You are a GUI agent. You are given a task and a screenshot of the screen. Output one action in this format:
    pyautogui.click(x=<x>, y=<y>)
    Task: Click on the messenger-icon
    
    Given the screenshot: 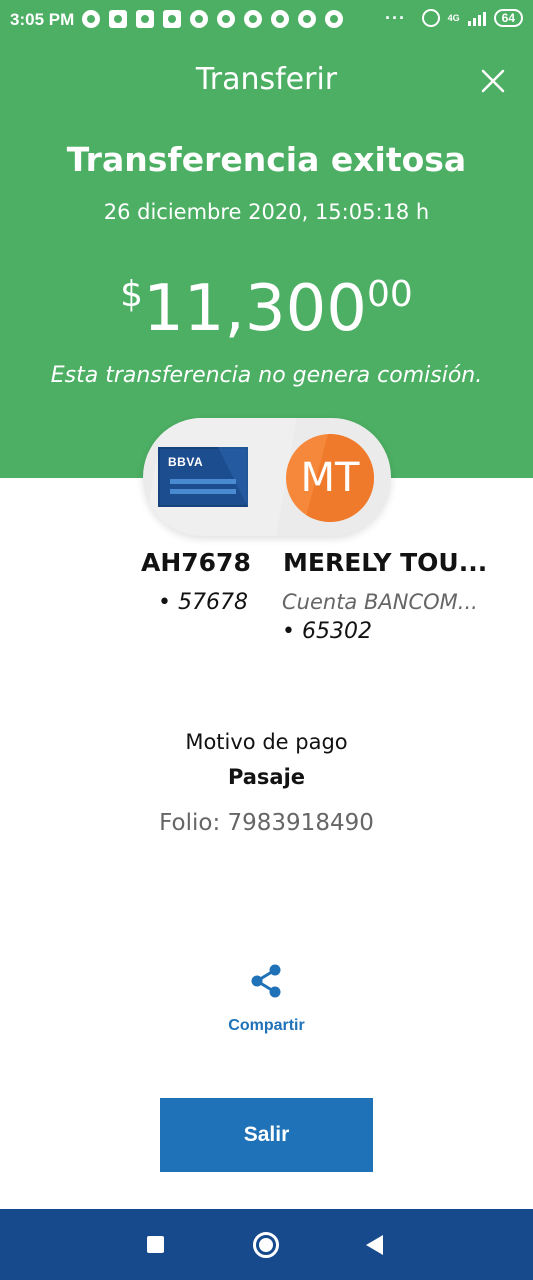 What is the action you would take?
    pyautogui.click(x=91, y=19)
    